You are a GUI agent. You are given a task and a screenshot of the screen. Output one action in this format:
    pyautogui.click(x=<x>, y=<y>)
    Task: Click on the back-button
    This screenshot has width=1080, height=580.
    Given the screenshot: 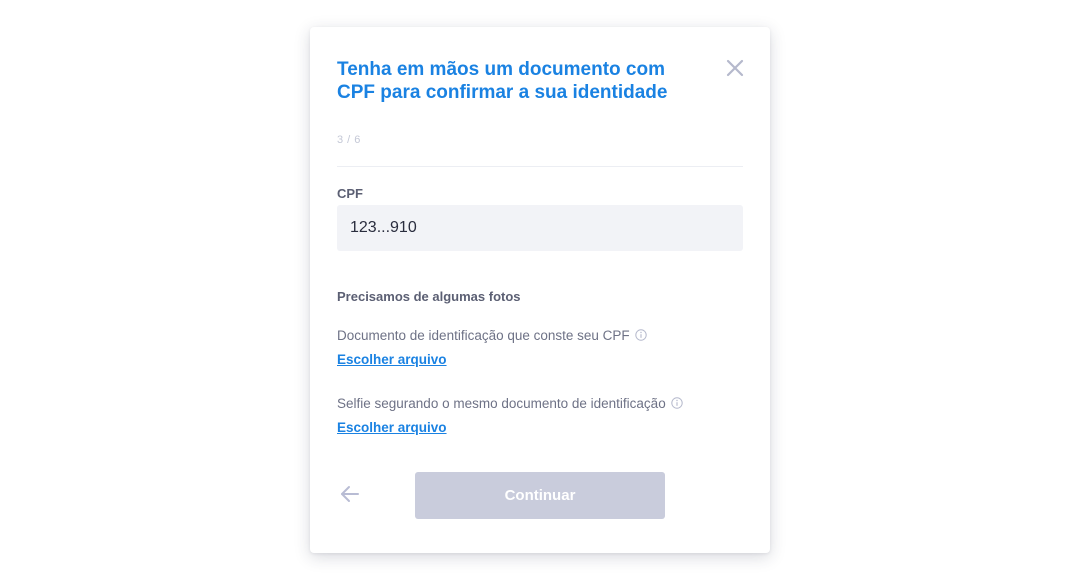 What is the action you would take?
    pyautogui.click(x=350, y=494)
    